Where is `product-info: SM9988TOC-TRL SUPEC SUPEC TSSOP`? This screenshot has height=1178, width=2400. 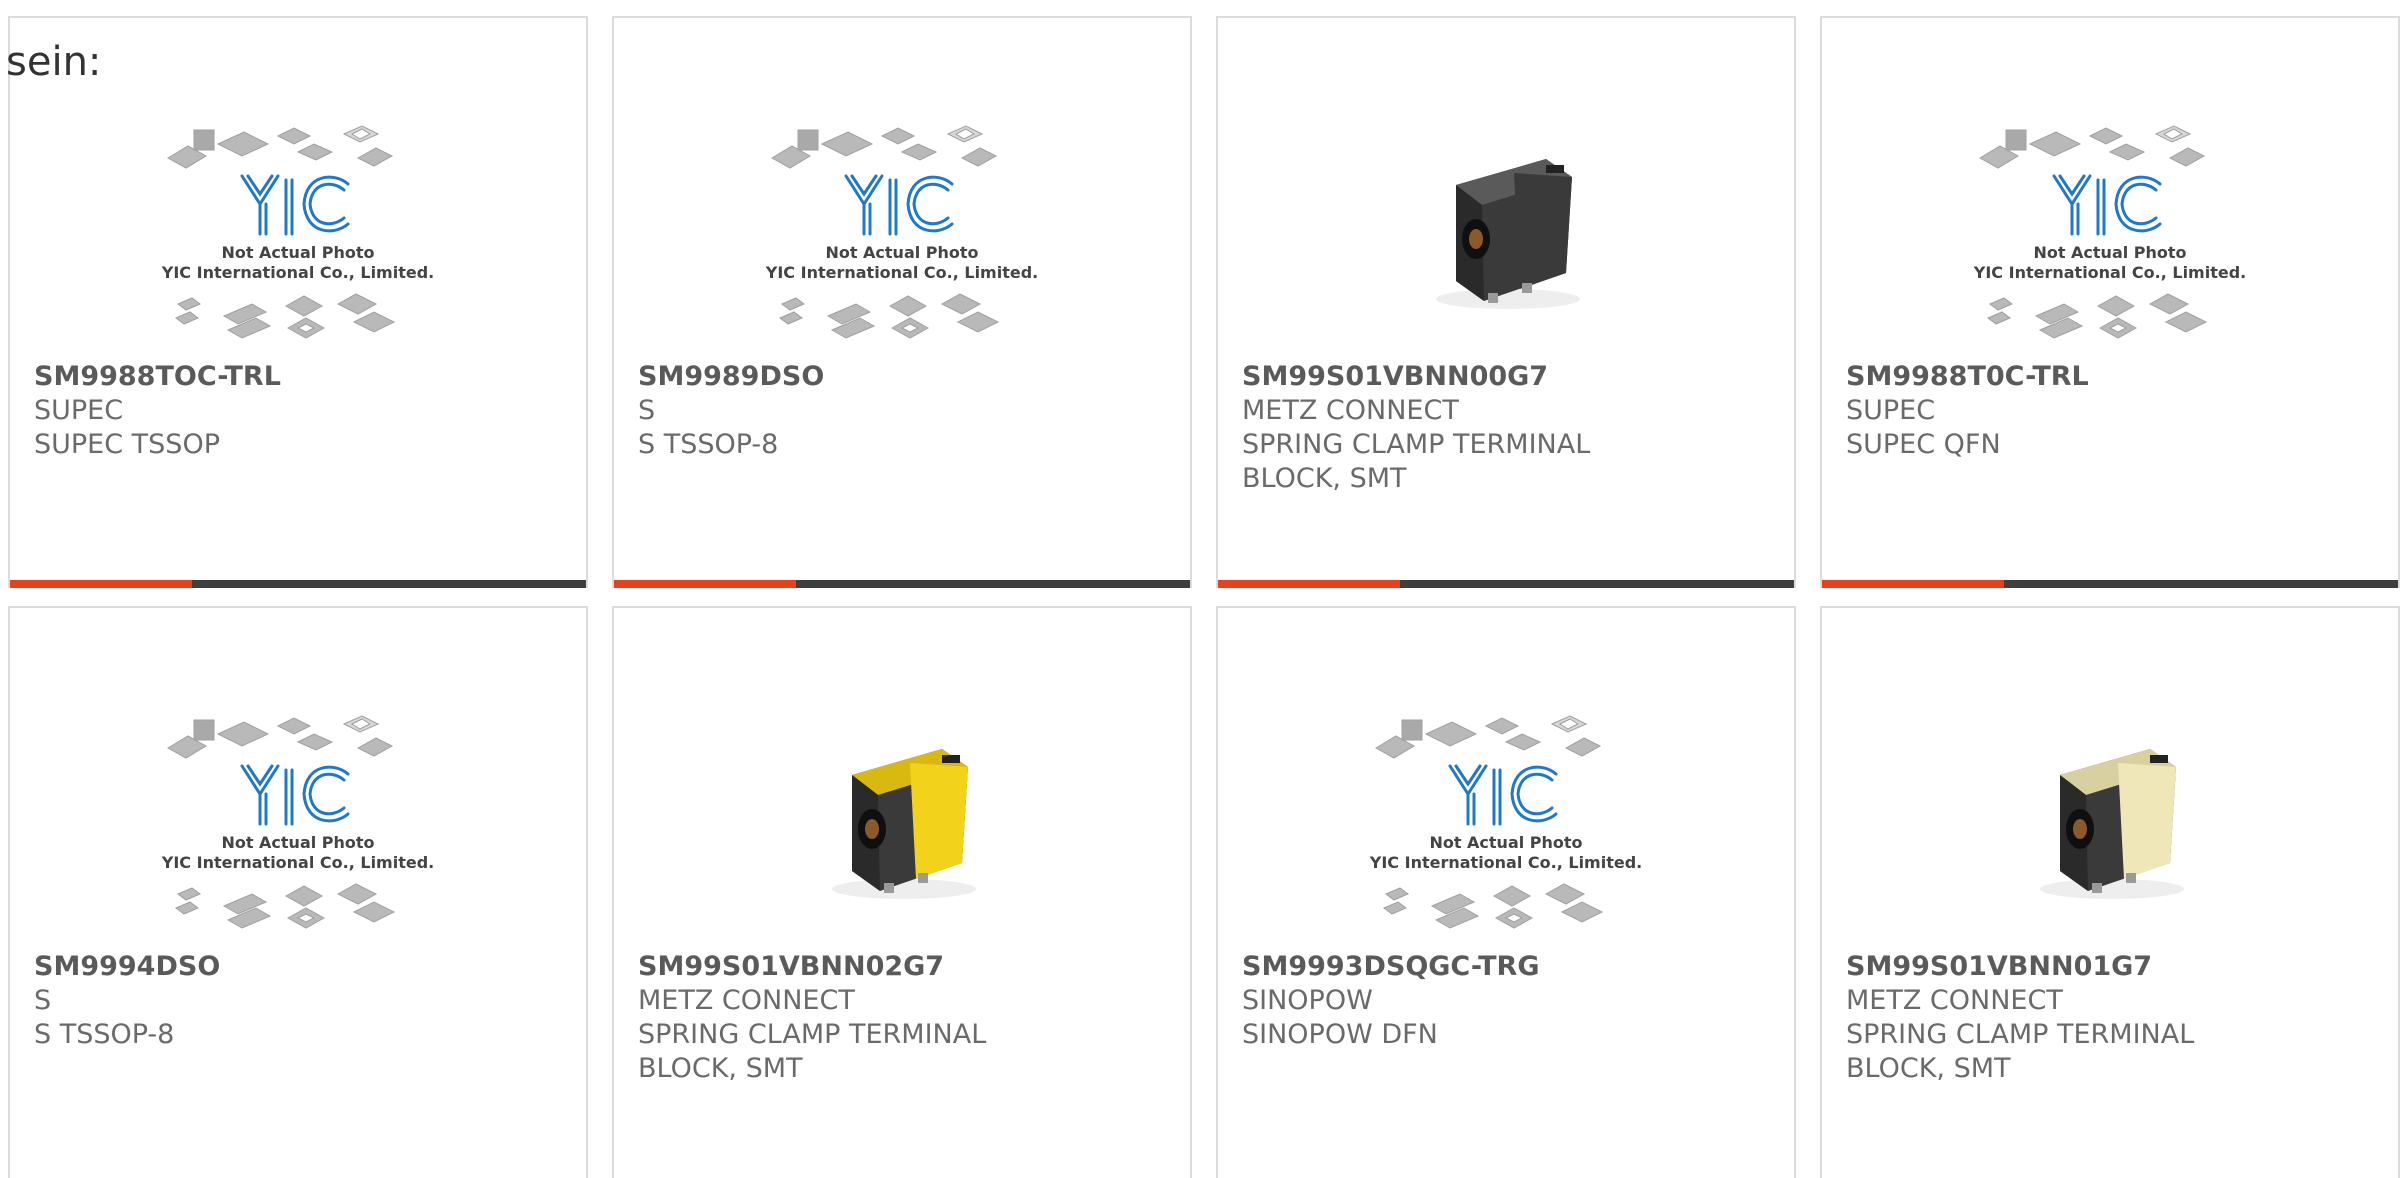 product-info: SM9988TOC-TRL SUPEC SUPEC TSSOP is located at coordinates (300, 411).